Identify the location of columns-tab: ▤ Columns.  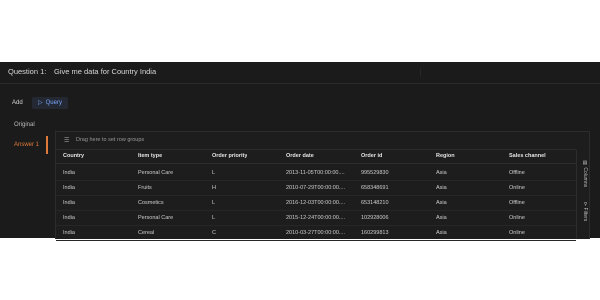
(583, 173).